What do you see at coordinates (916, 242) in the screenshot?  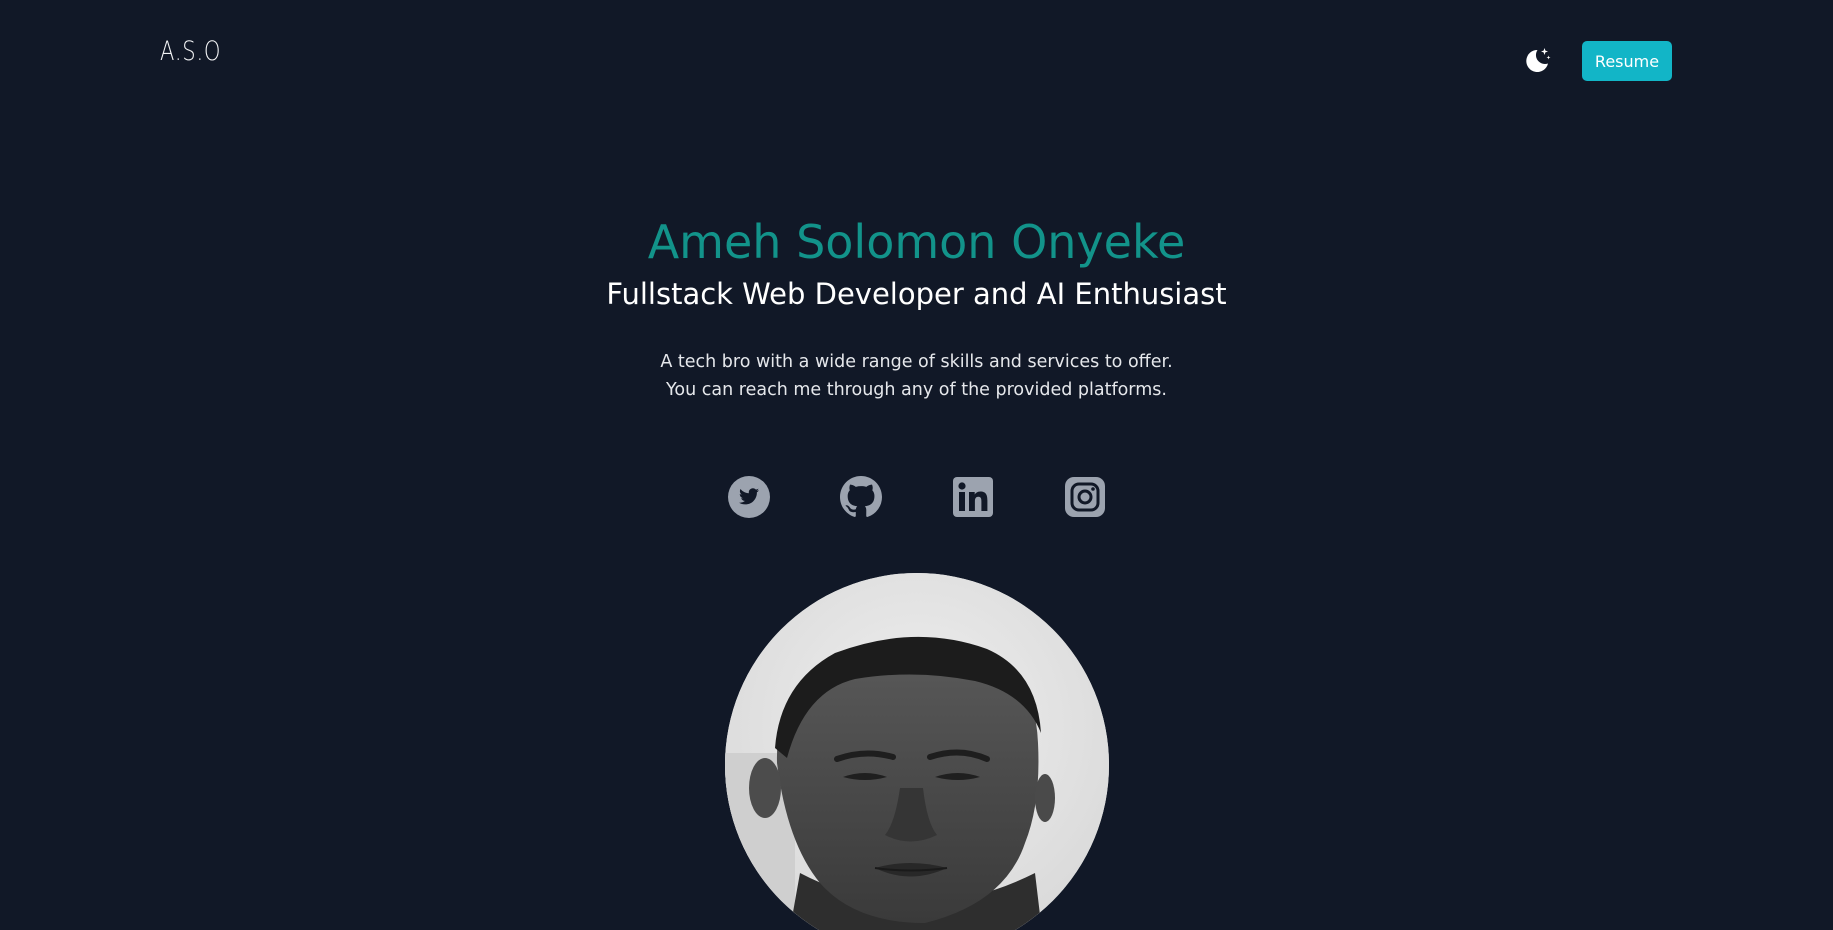 I see `hero-name: Ameh Solomon Onyeke` at bounding box center [916, 242].